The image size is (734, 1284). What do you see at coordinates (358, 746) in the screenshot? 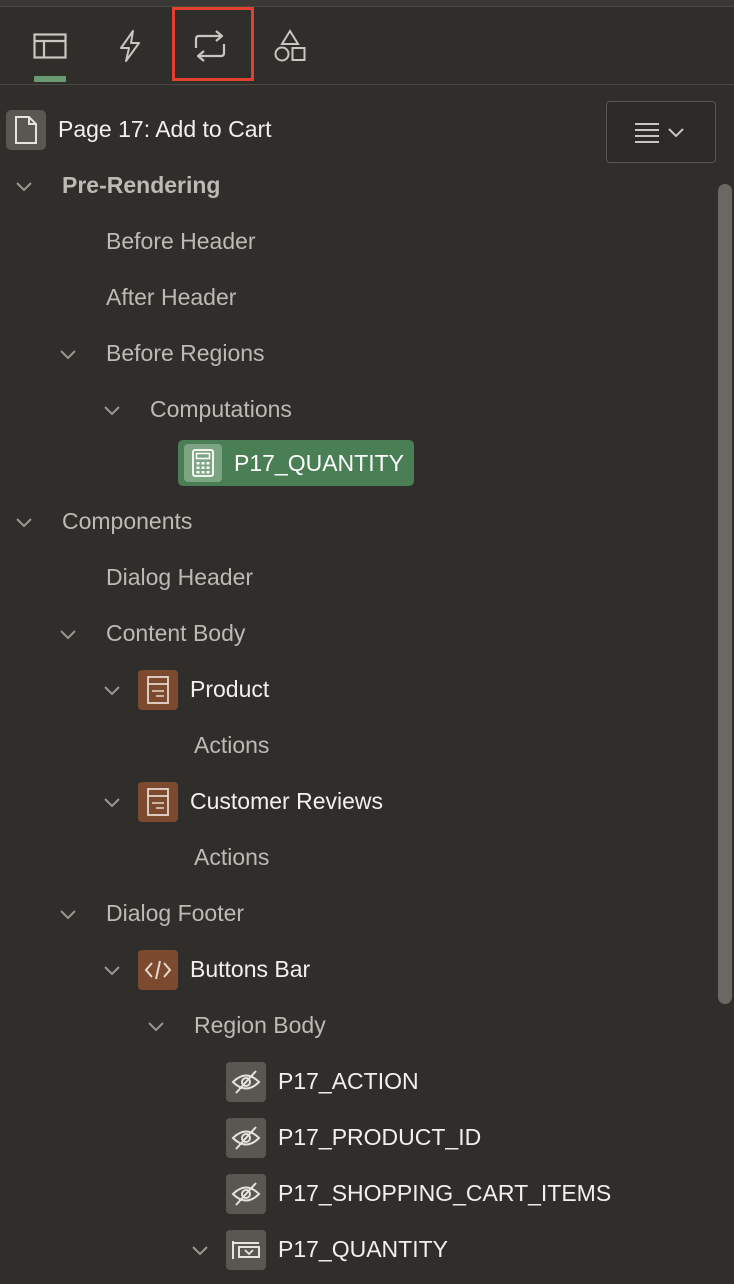
I see `tree-node-product-actions: Actions` at bounding box center [358, 746].